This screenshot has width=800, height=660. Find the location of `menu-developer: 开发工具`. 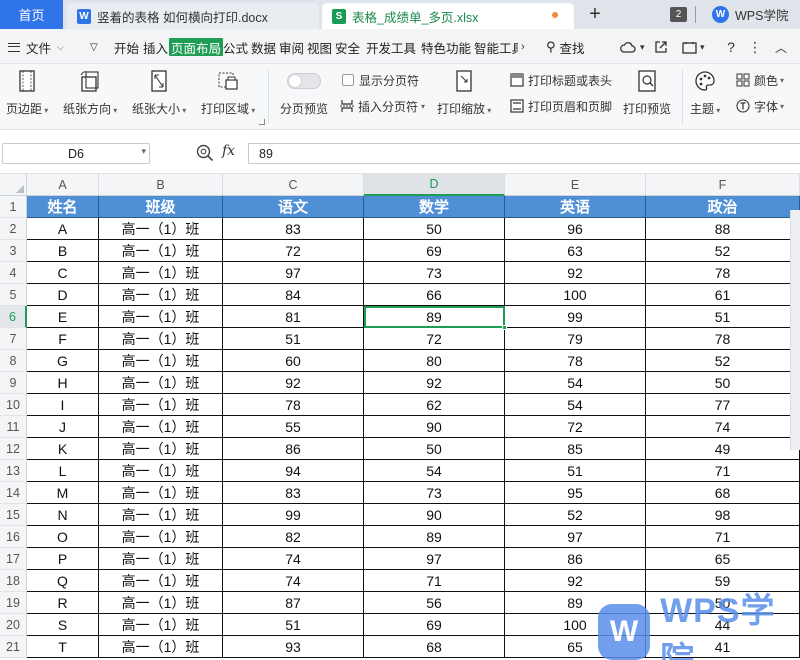

menu-developer: 开发工具 is located at coordinates (391, 47).